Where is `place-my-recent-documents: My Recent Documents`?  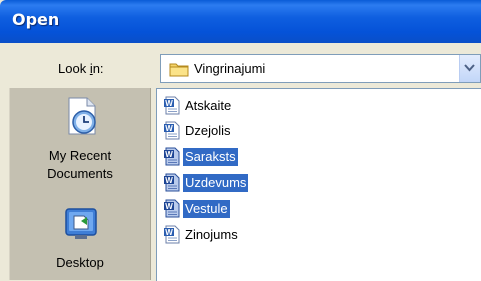
place-my-recent-documents: My Recent Documents is located at coordinates (80, 136).